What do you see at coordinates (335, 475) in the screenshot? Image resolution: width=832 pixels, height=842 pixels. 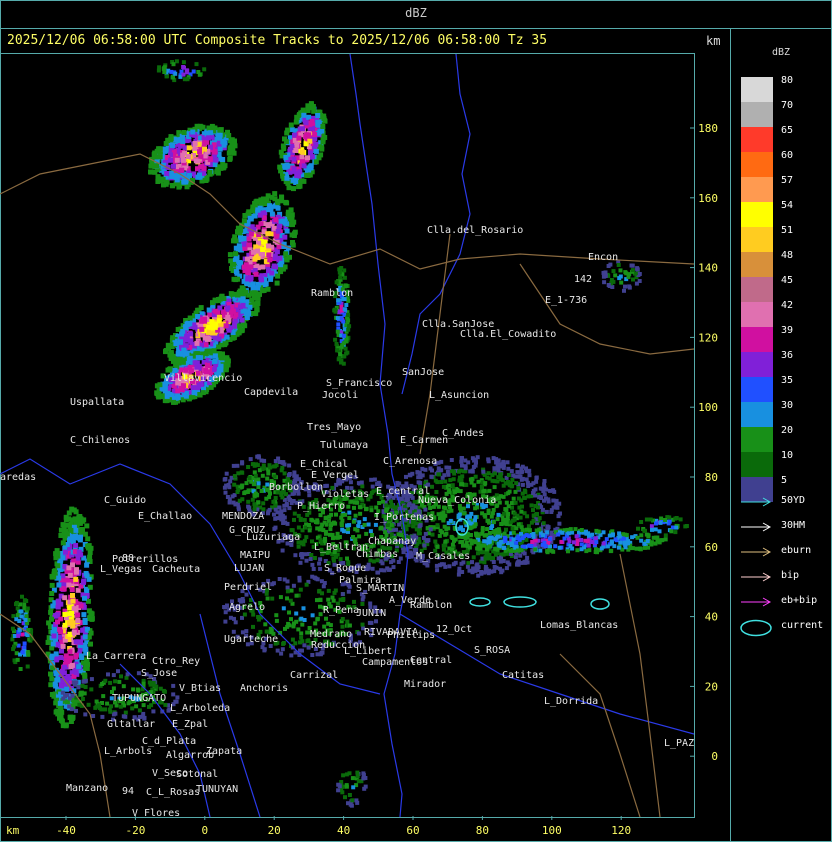 I see `place-label: E_Vergel` at bounding box center [335, 475].